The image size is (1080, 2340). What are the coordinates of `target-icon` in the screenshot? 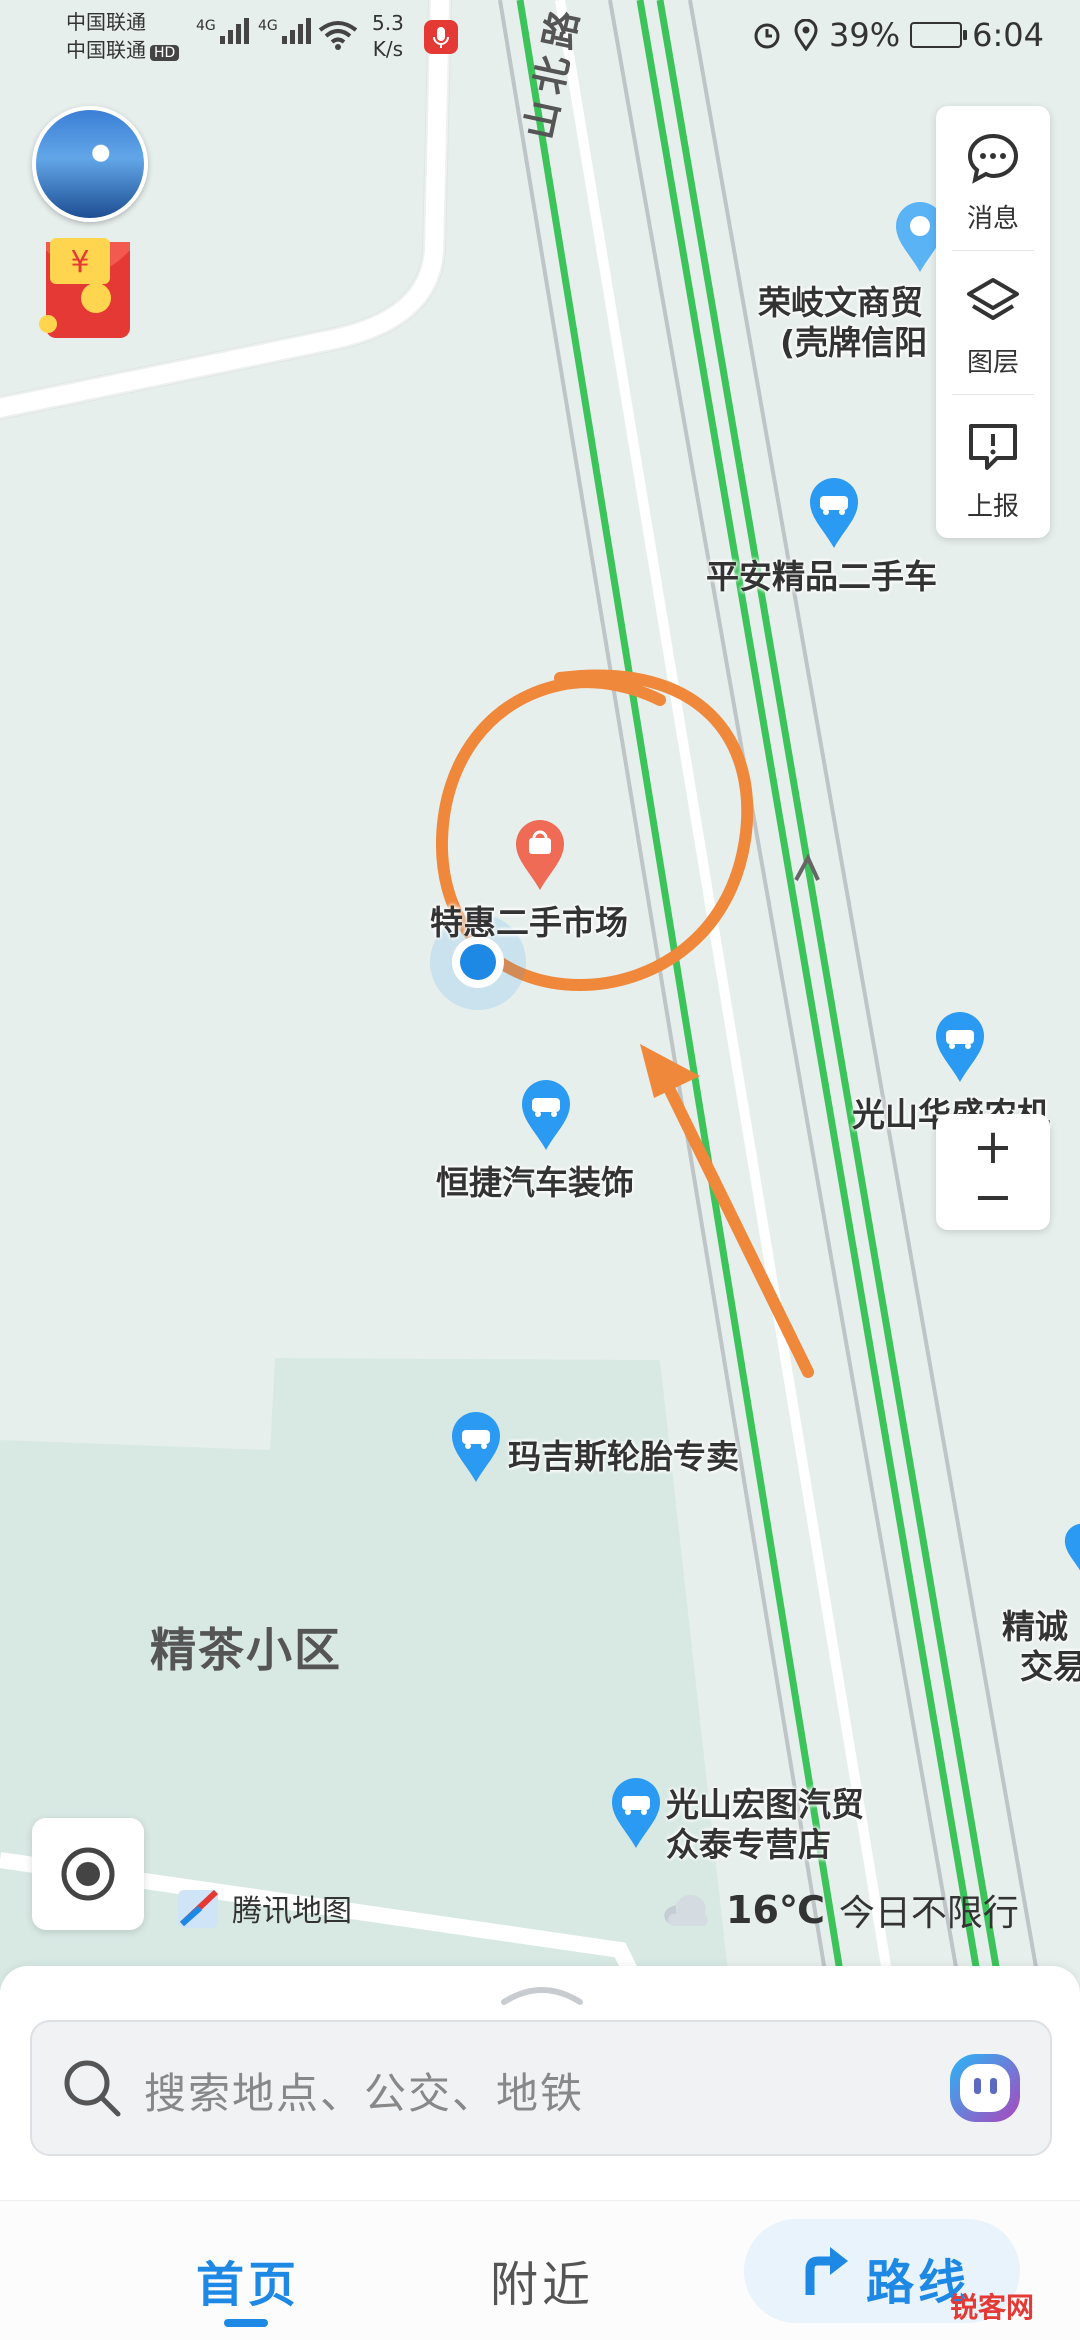 It's located at (88, 1874).